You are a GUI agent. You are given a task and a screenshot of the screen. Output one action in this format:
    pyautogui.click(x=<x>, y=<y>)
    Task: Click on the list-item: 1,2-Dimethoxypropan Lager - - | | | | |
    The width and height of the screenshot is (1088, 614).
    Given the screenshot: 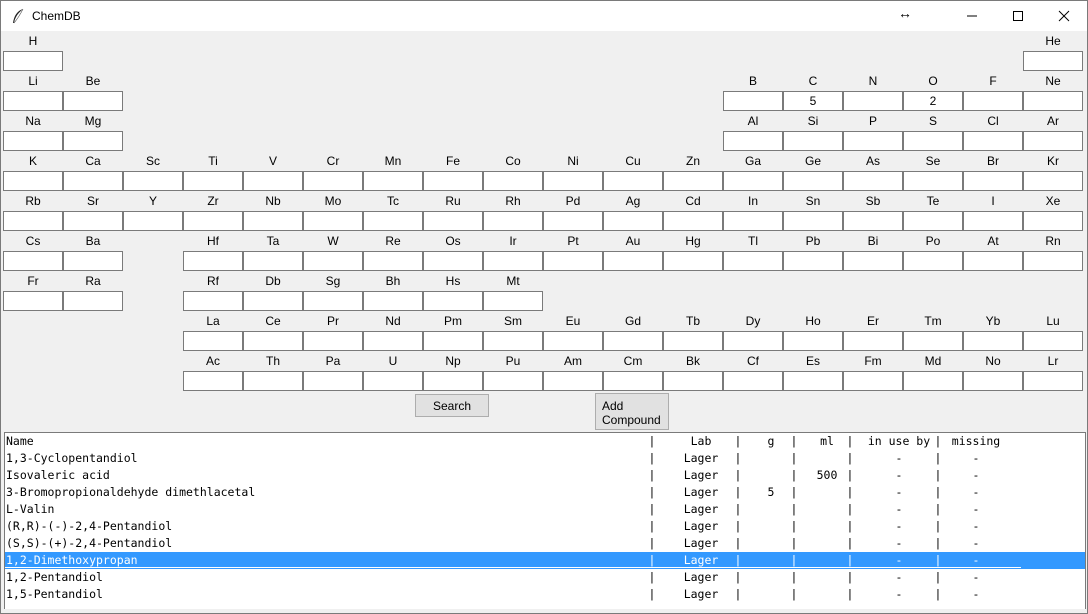 What is the action you would take?
    pyautogui.click(x=545, y=560)
    